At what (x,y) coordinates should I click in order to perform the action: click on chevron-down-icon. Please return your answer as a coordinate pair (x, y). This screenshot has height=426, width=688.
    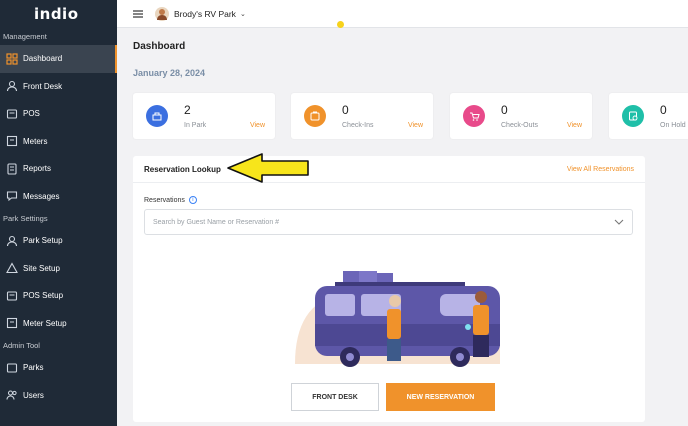
    Looking at the image, I should click on (619, 222).